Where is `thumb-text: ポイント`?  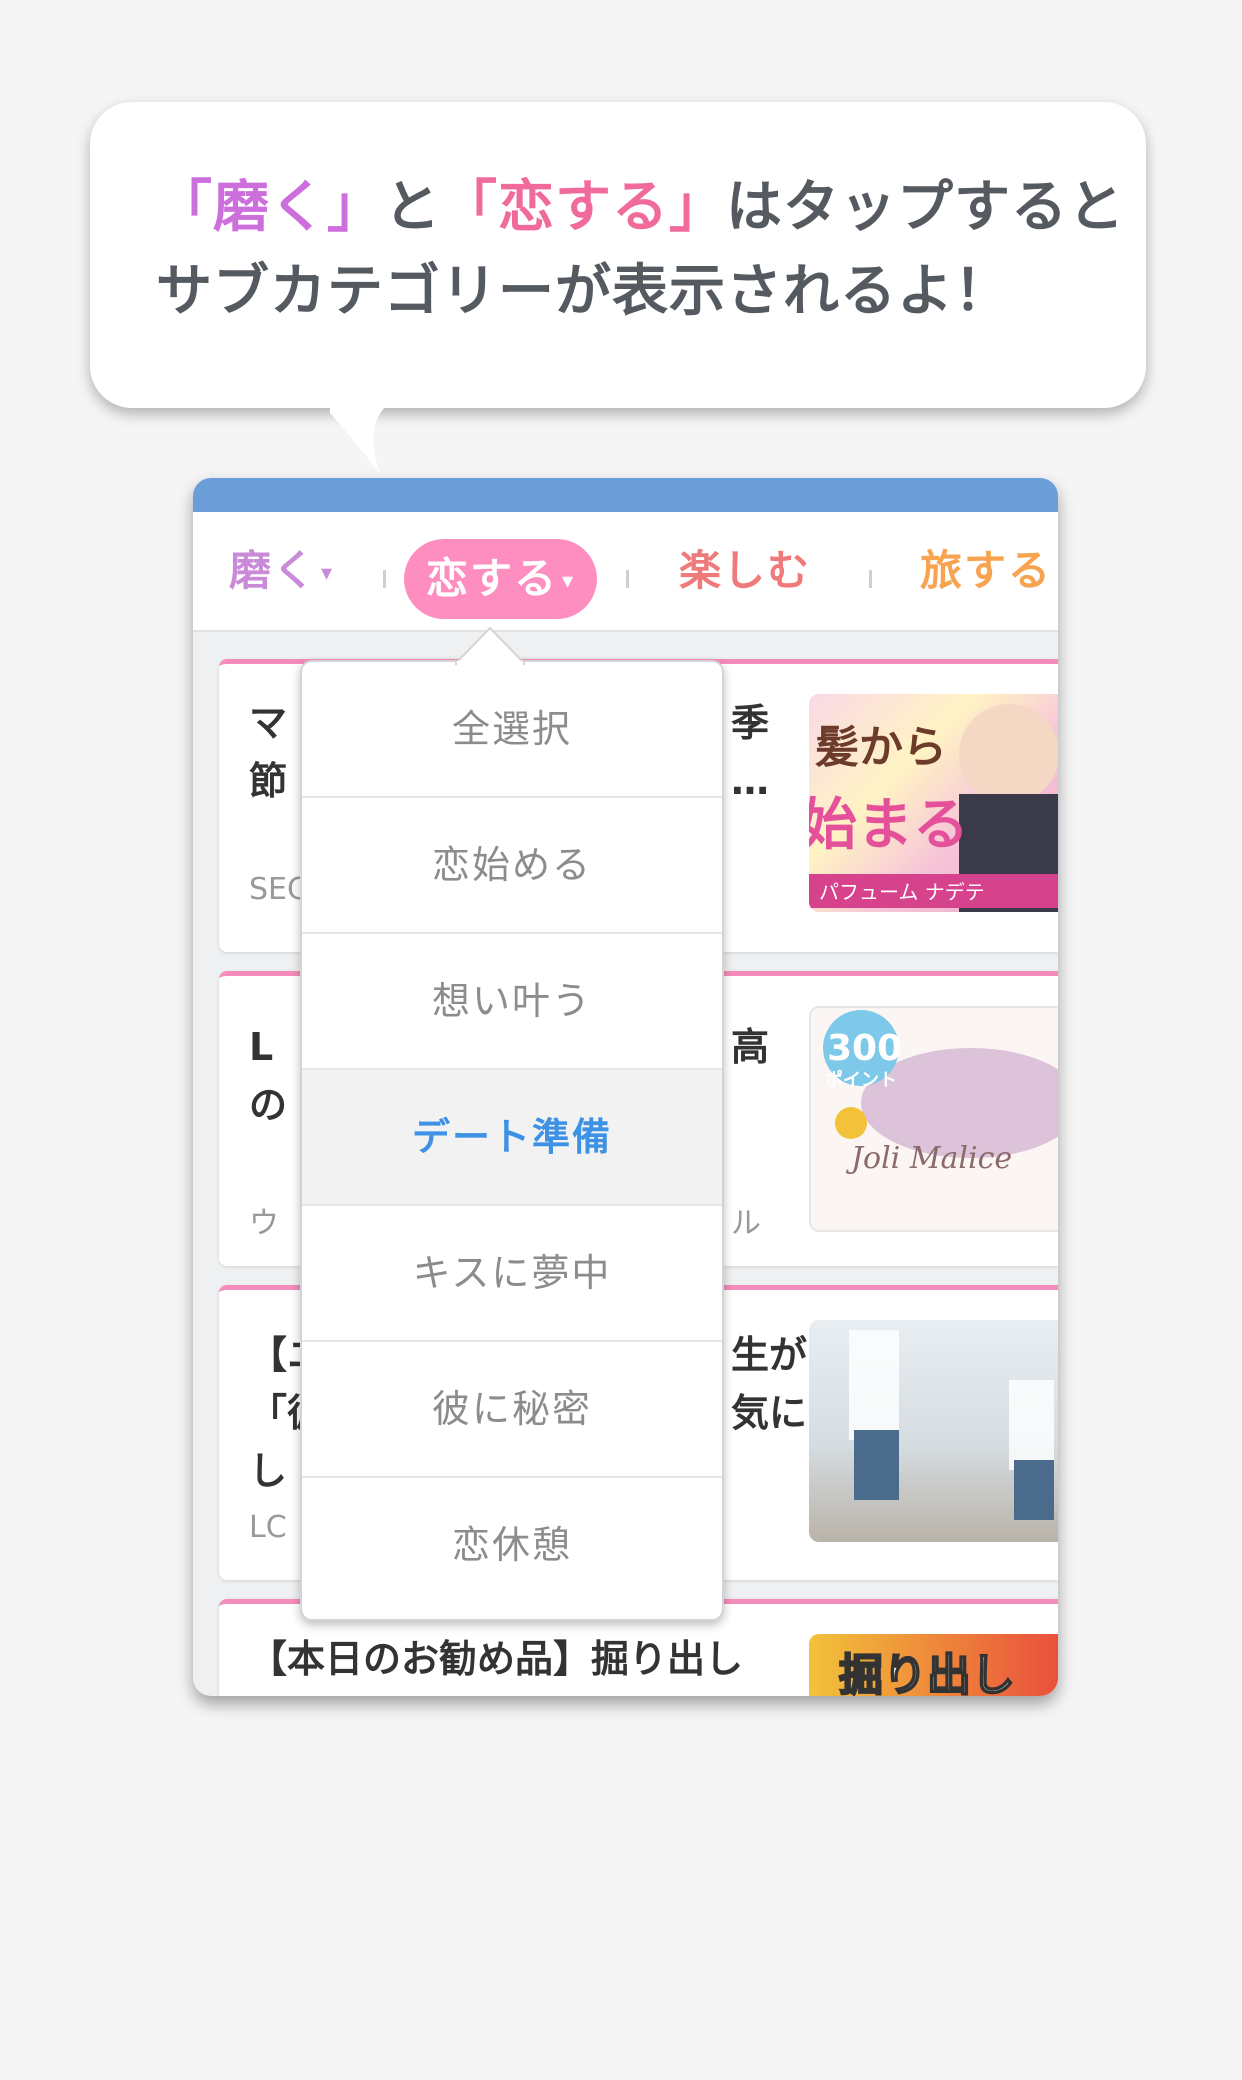
thumb-text: ポイント is located at coordinates (861, 1080).